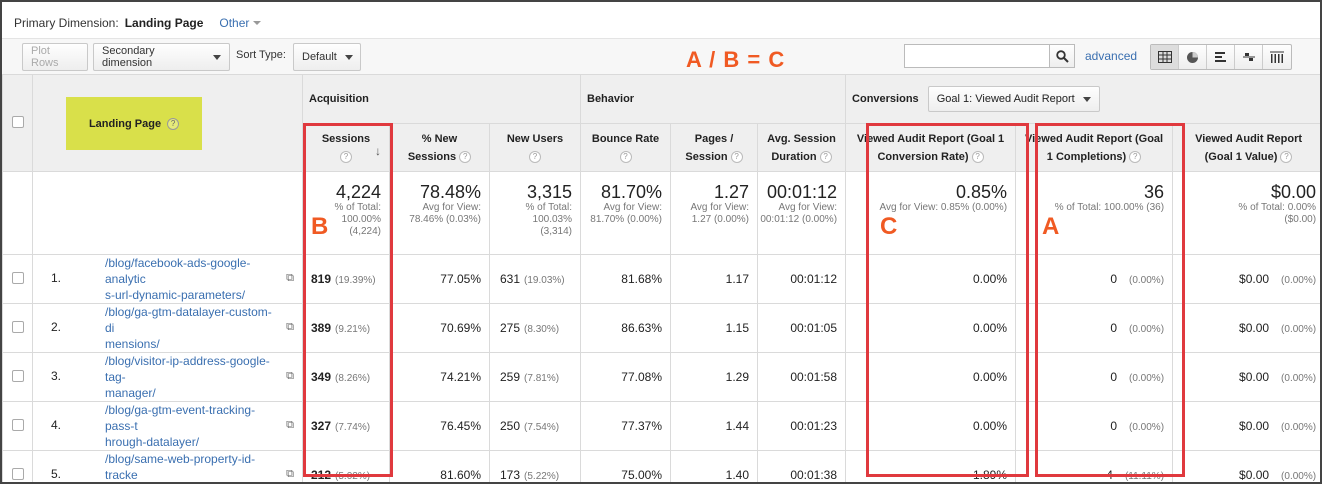 This screenshot has height=484, width=1322. What do you see at coordinates (625, 138) in the screenshot?
I see `bounce-rate-label: Bounce Rate` at bounding box center [625, 138].